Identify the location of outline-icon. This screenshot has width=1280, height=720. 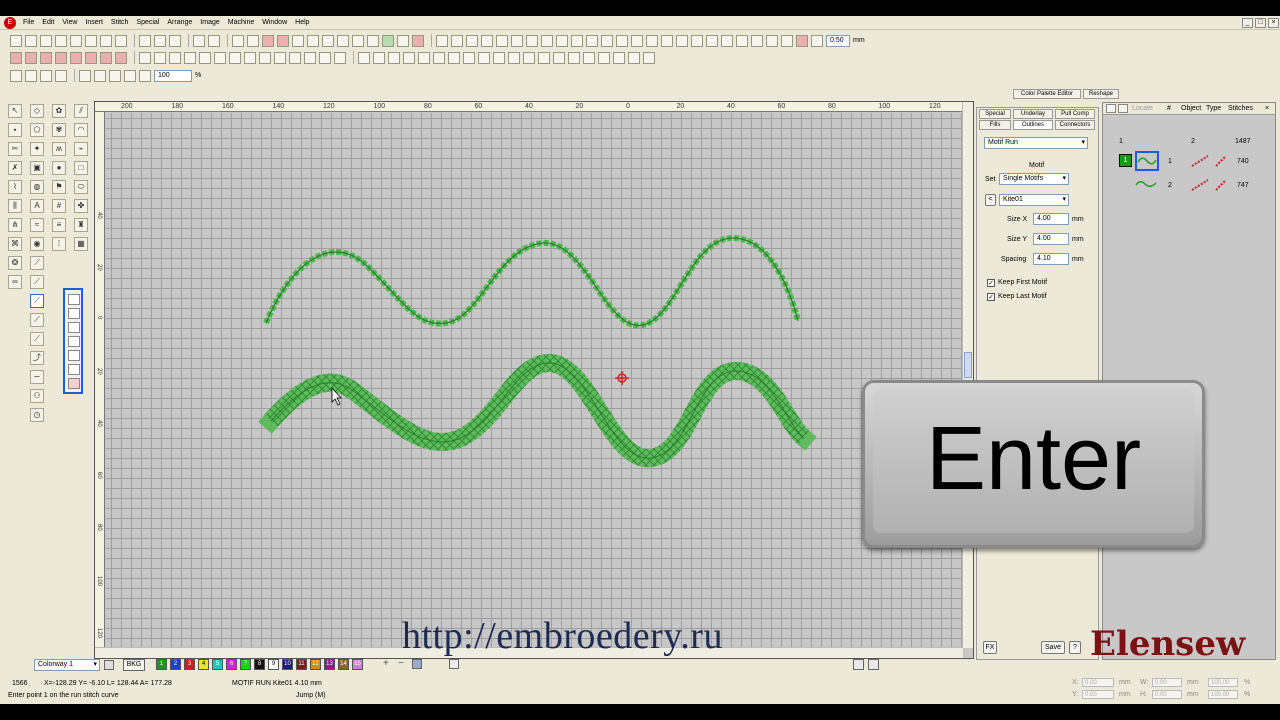
(697, 40).